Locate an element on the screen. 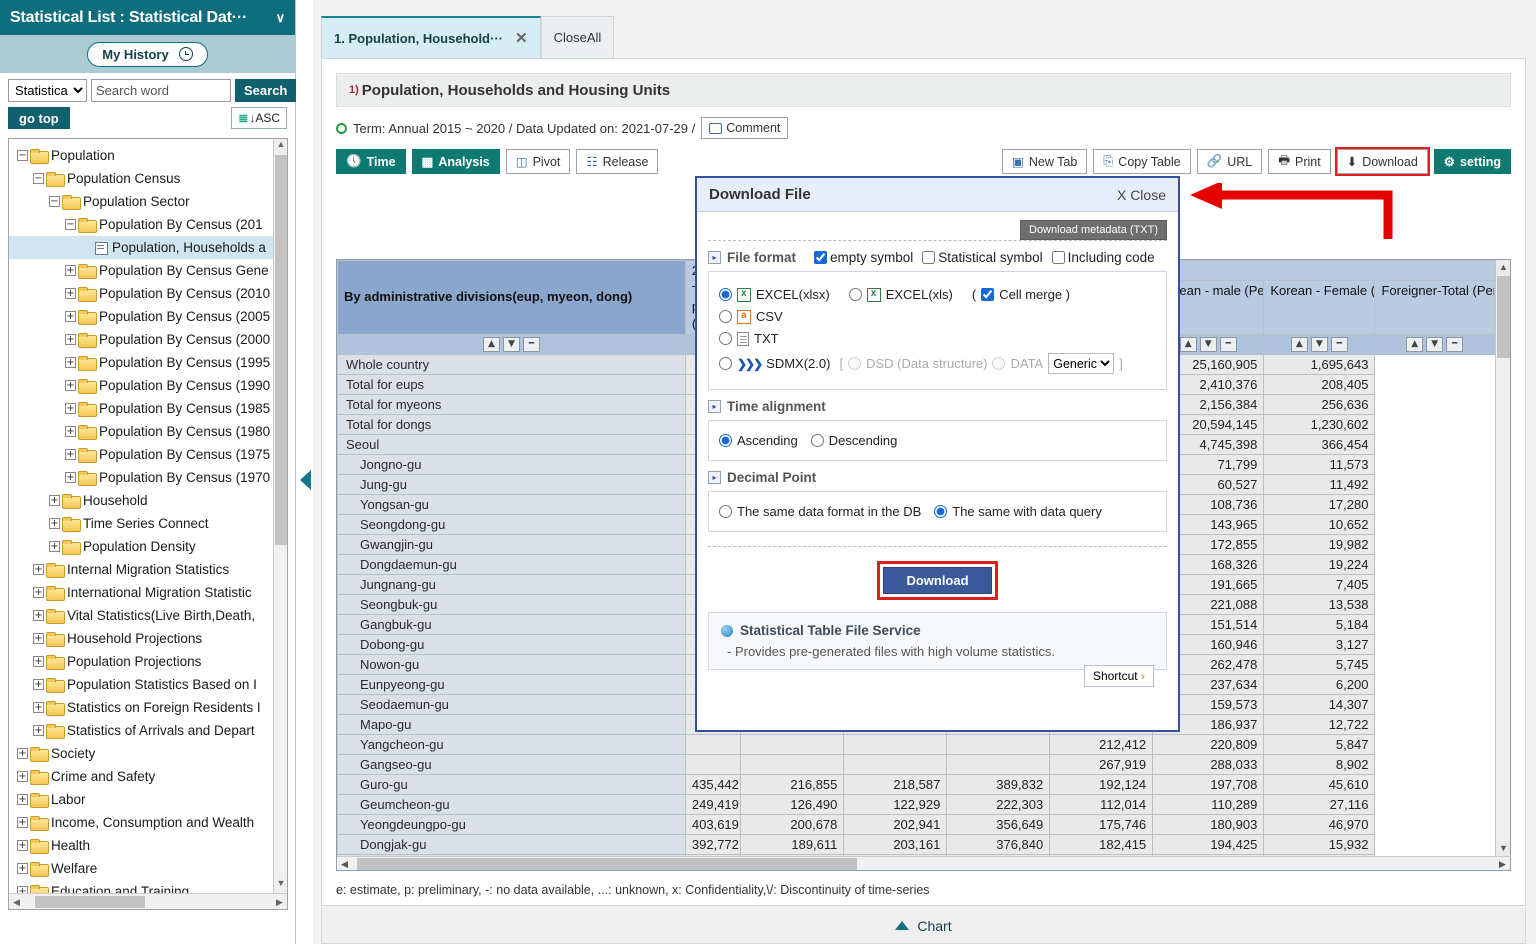  scroll-down-icon: ▼ is located at coordinates (280, 885).